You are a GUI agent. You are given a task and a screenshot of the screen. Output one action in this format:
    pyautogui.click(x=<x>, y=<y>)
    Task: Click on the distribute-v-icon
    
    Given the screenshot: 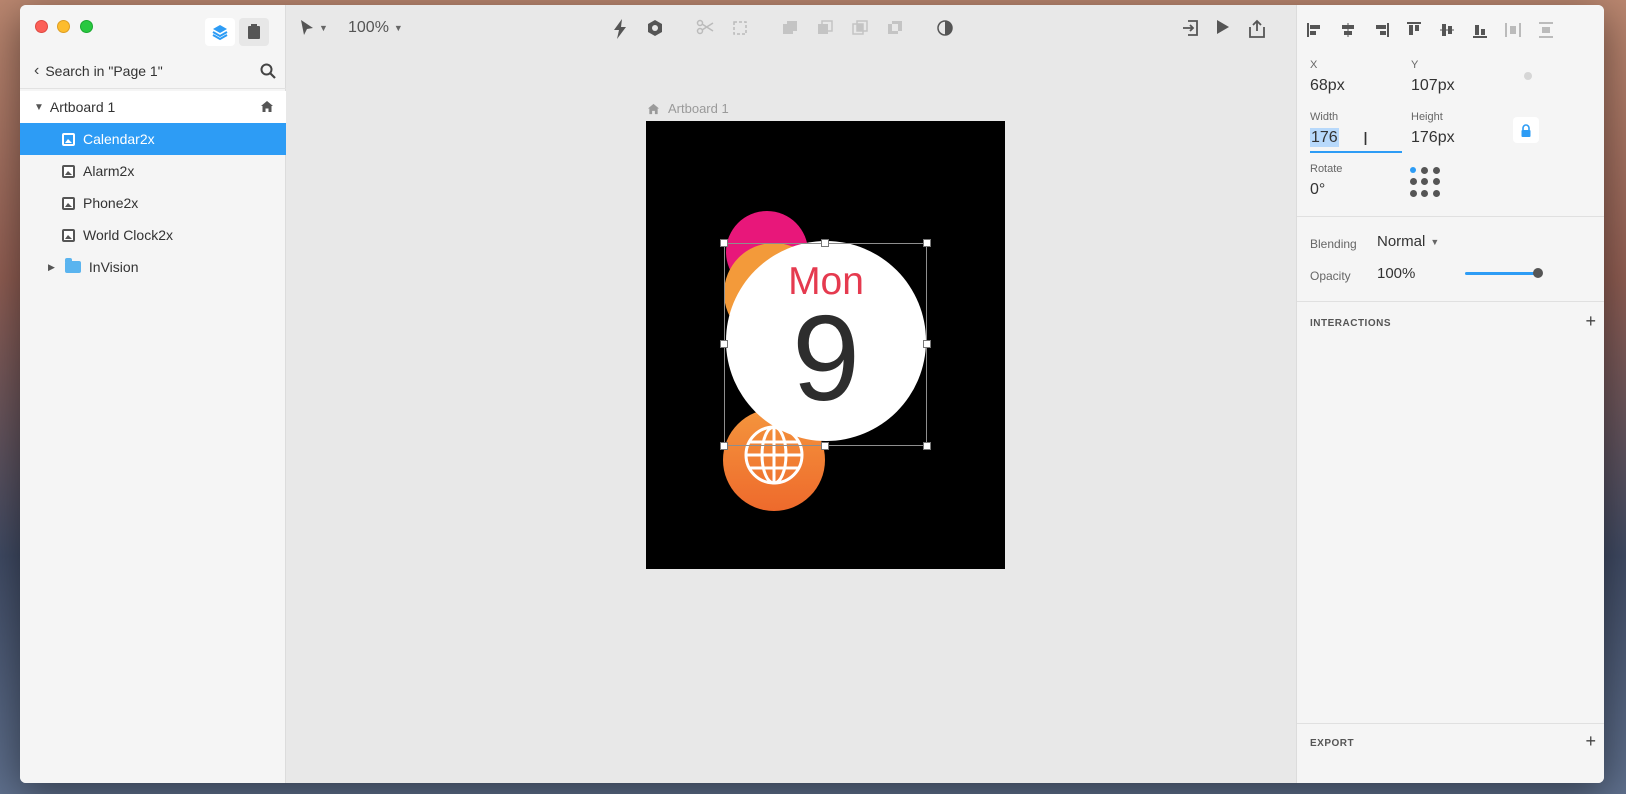 What is the action you would take?
    pyautogui.click(x=1546, y=30)
    